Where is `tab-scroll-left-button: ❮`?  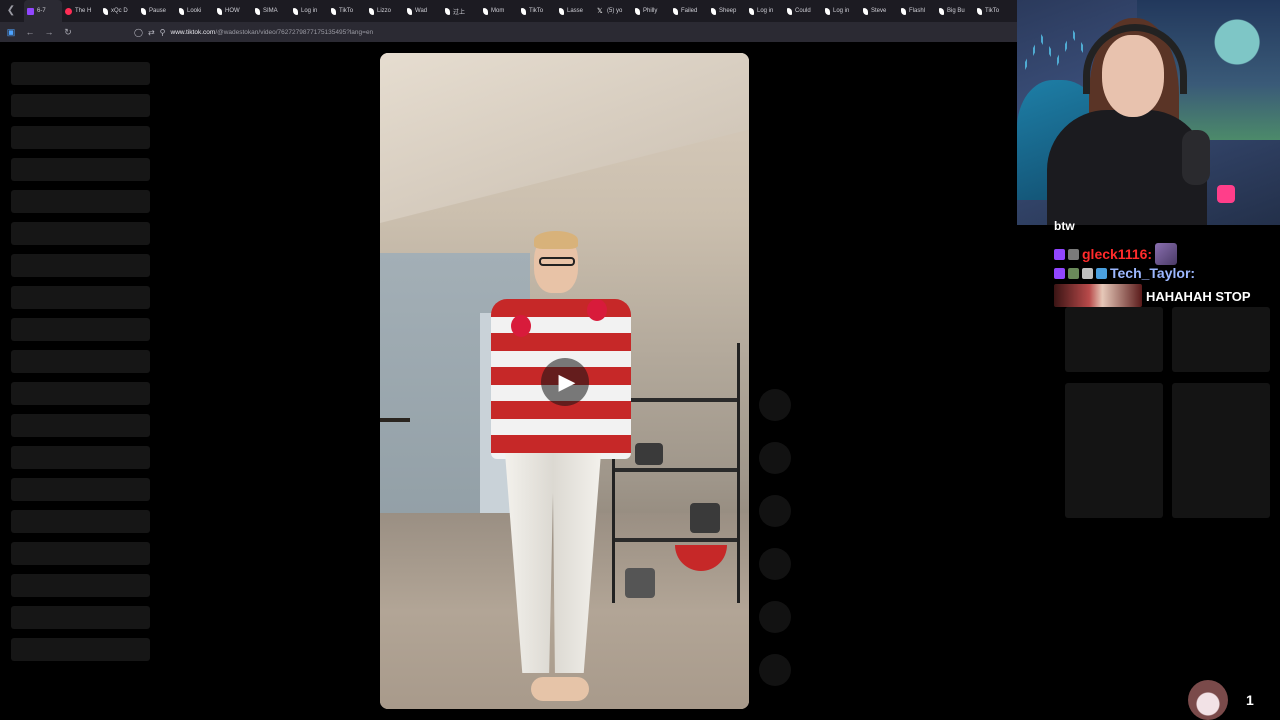
tab-scroll-left-button: ❮ is located at coordinates (11, 11).